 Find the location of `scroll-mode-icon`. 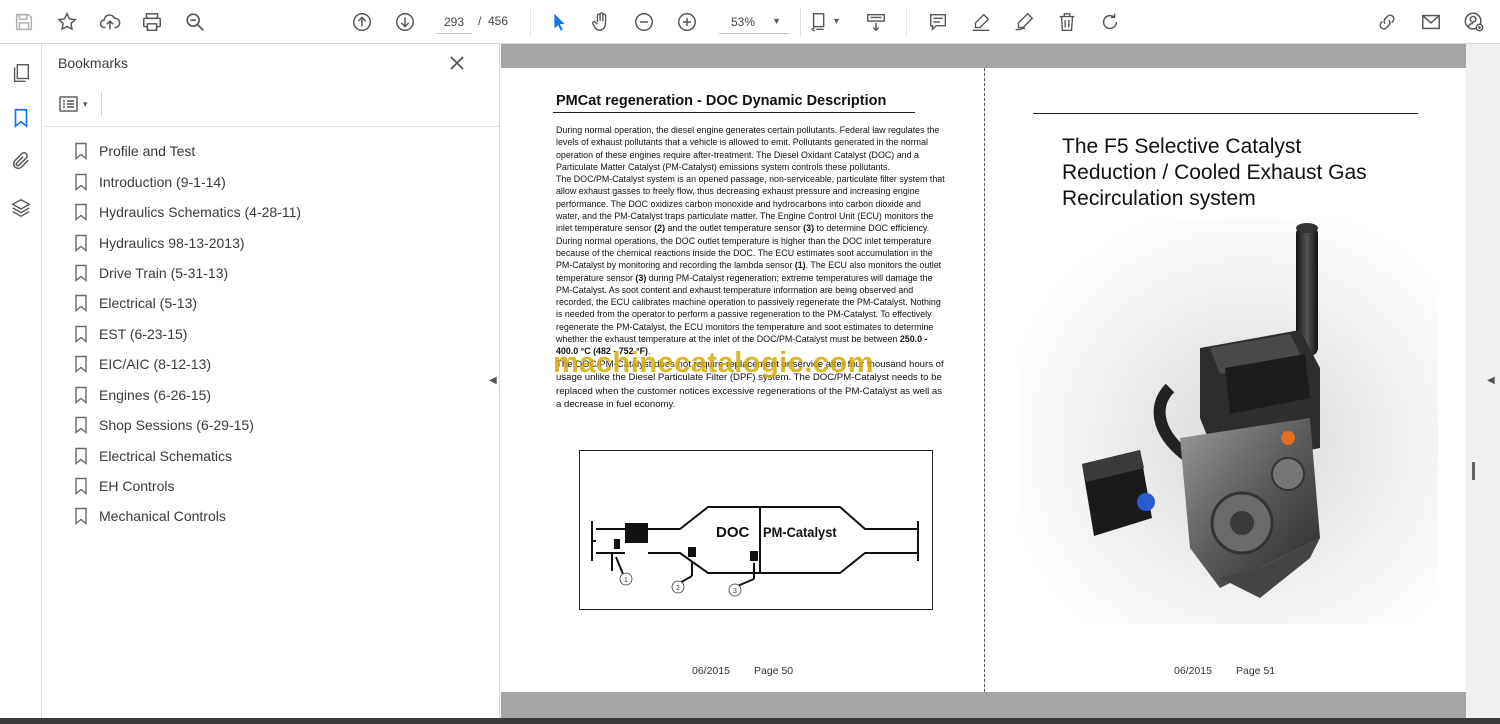

scroll-mode-icon is located at coordinates (876, 22).